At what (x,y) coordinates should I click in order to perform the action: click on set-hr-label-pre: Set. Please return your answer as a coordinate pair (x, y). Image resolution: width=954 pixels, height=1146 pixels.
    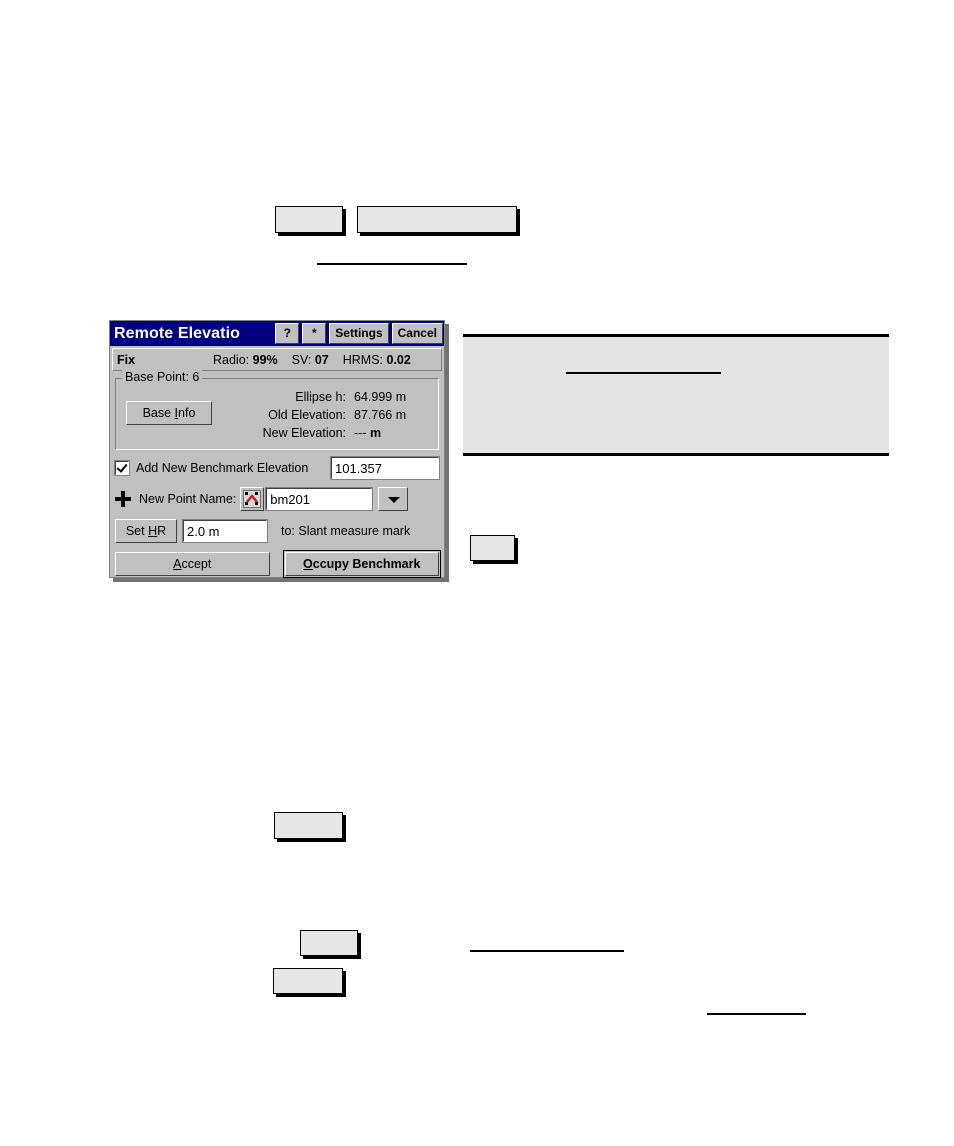
    Looking at the image, I should click on (137, 531).